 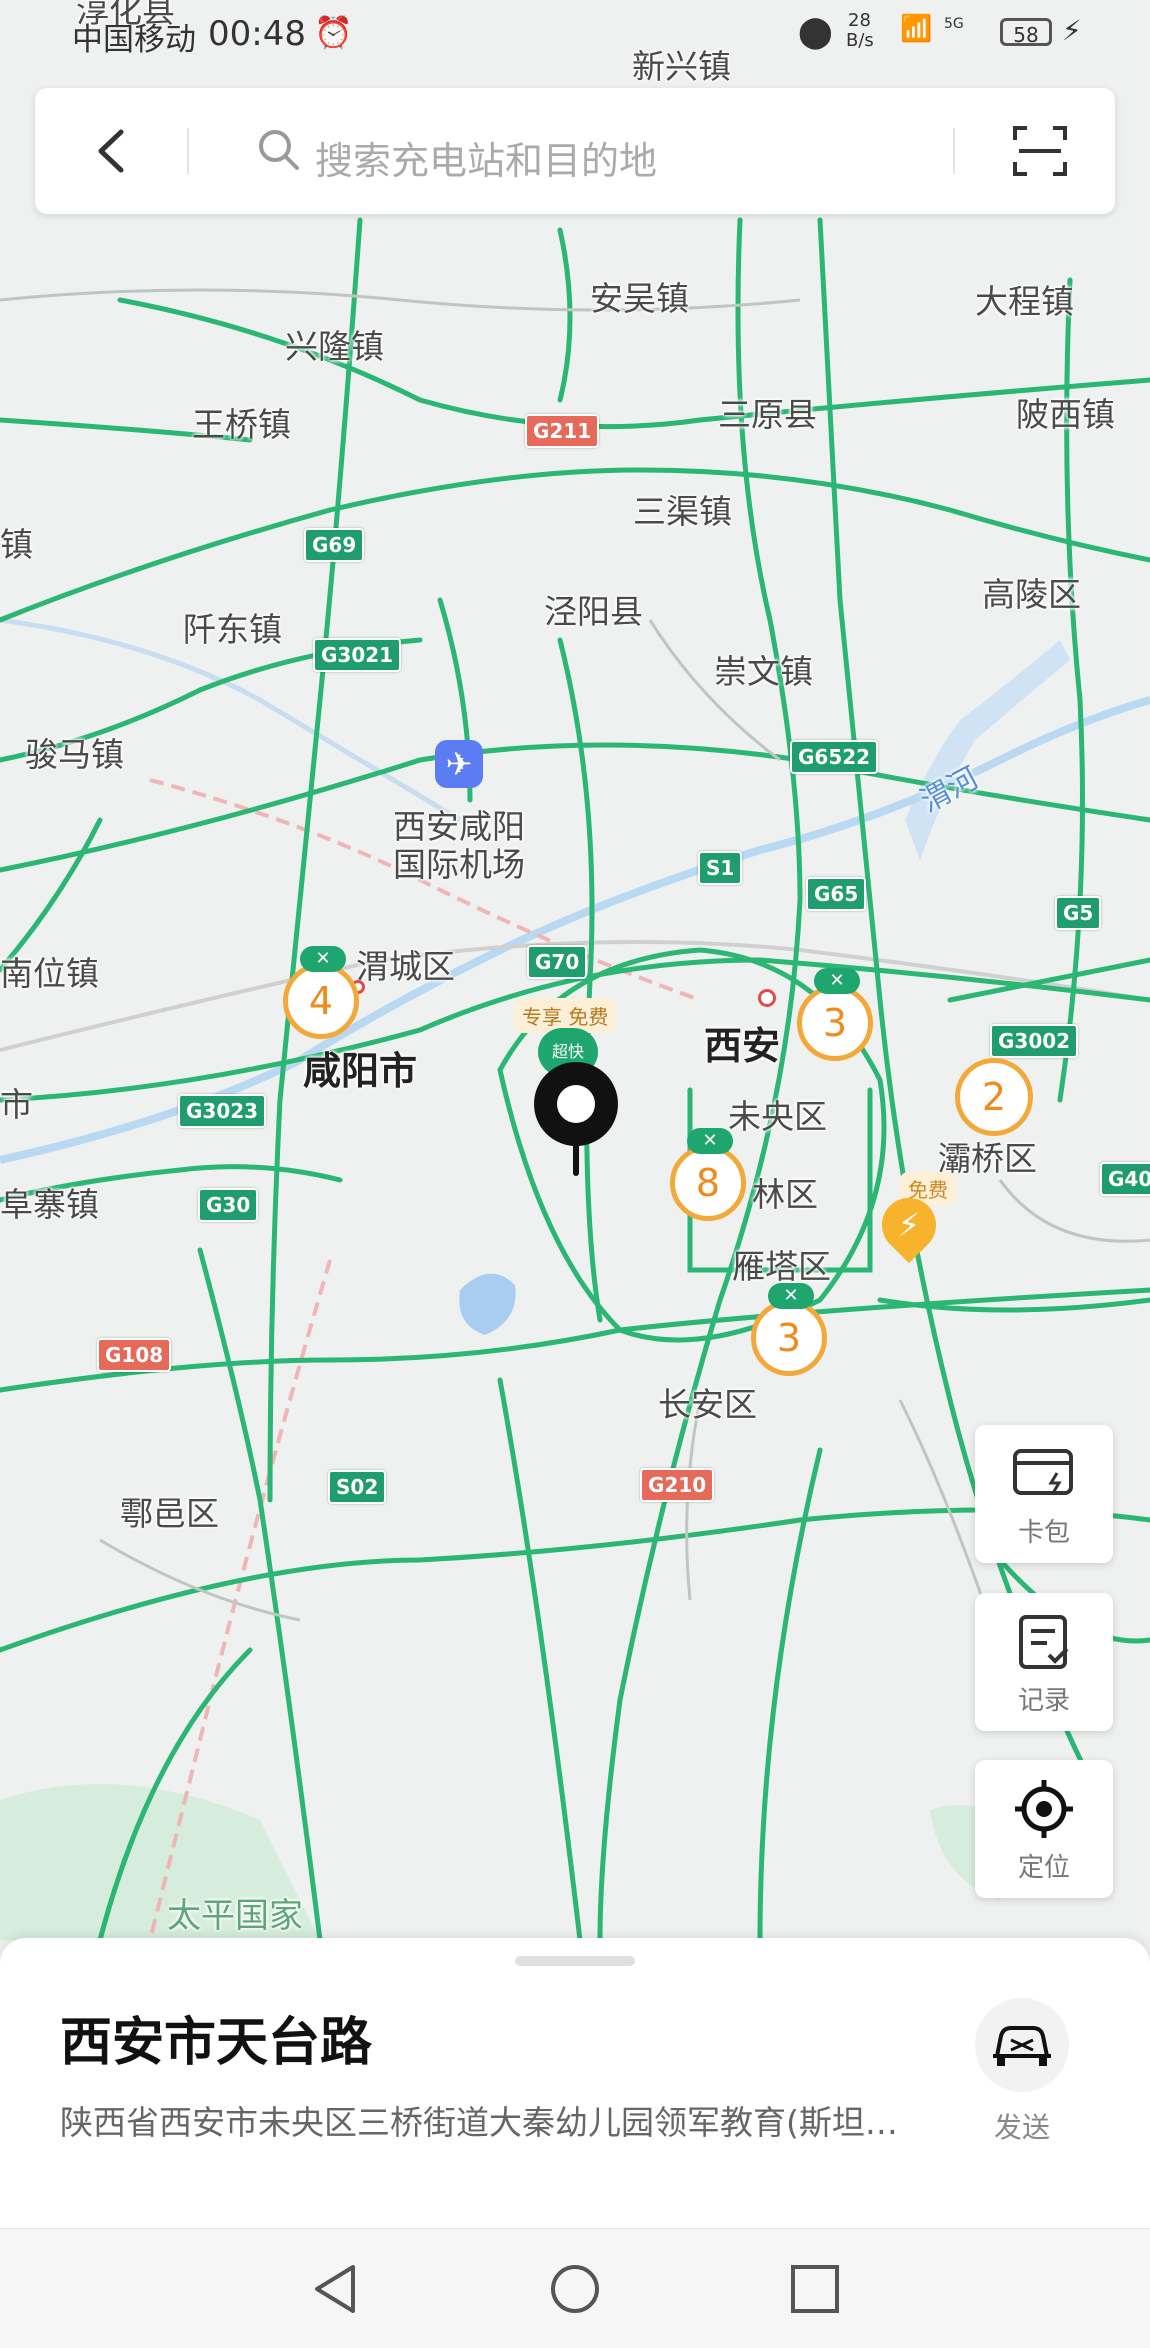 What do you see at coordinates (134, 1355) in the screenshot?
I see `road-shield: G108` at bounding box center [134, 1355].